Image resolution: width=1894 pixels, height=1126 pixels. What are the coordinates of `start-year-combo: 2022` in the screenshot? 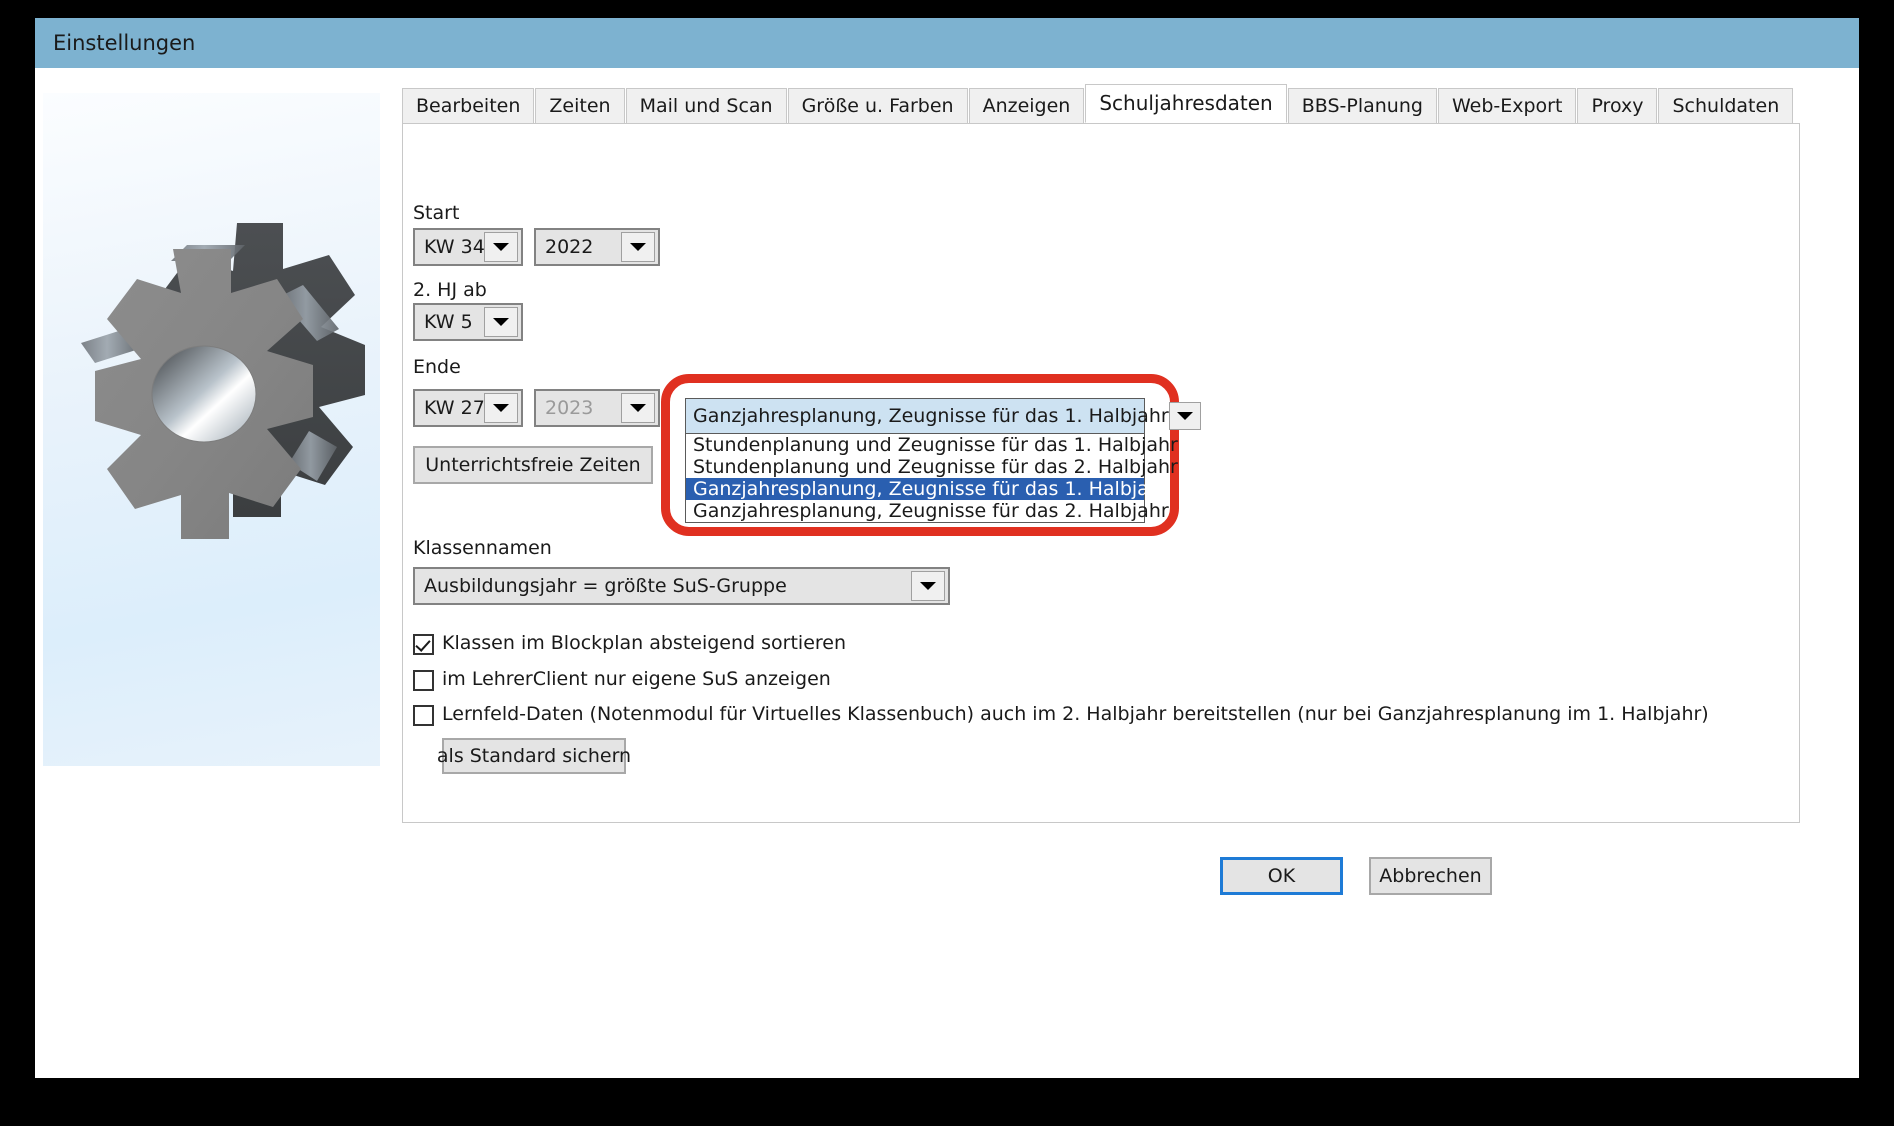 It's located at (597, 247).